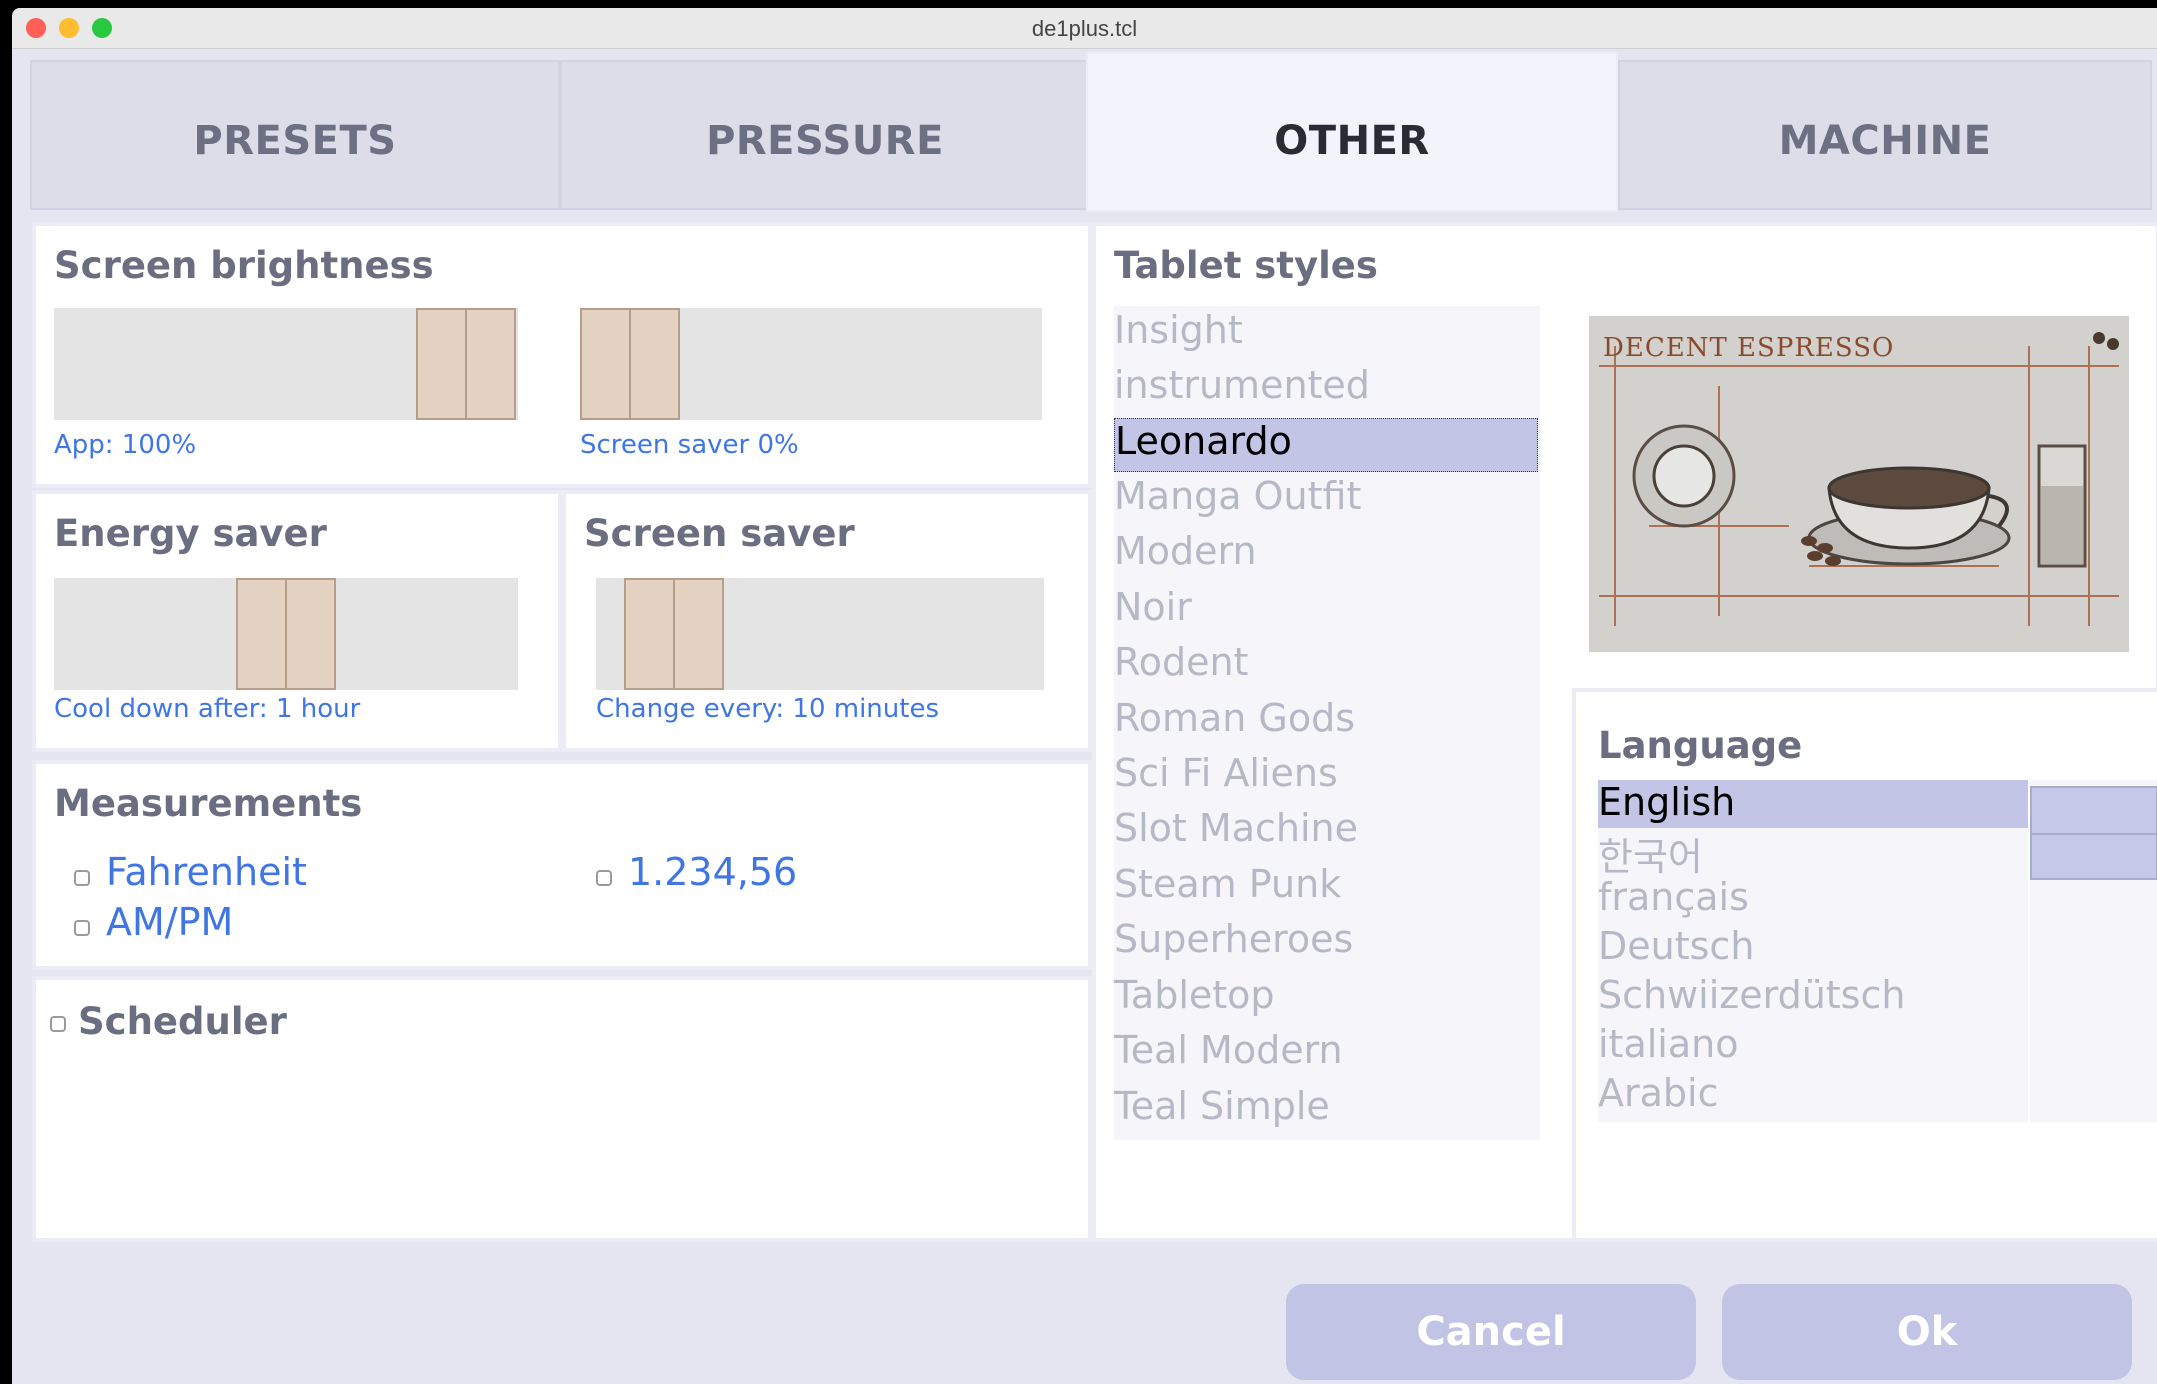  What do you see at coordinates (1185, 551) in the screenshot?
I see `style-item: Modern` at bounding box center [1185, 551].